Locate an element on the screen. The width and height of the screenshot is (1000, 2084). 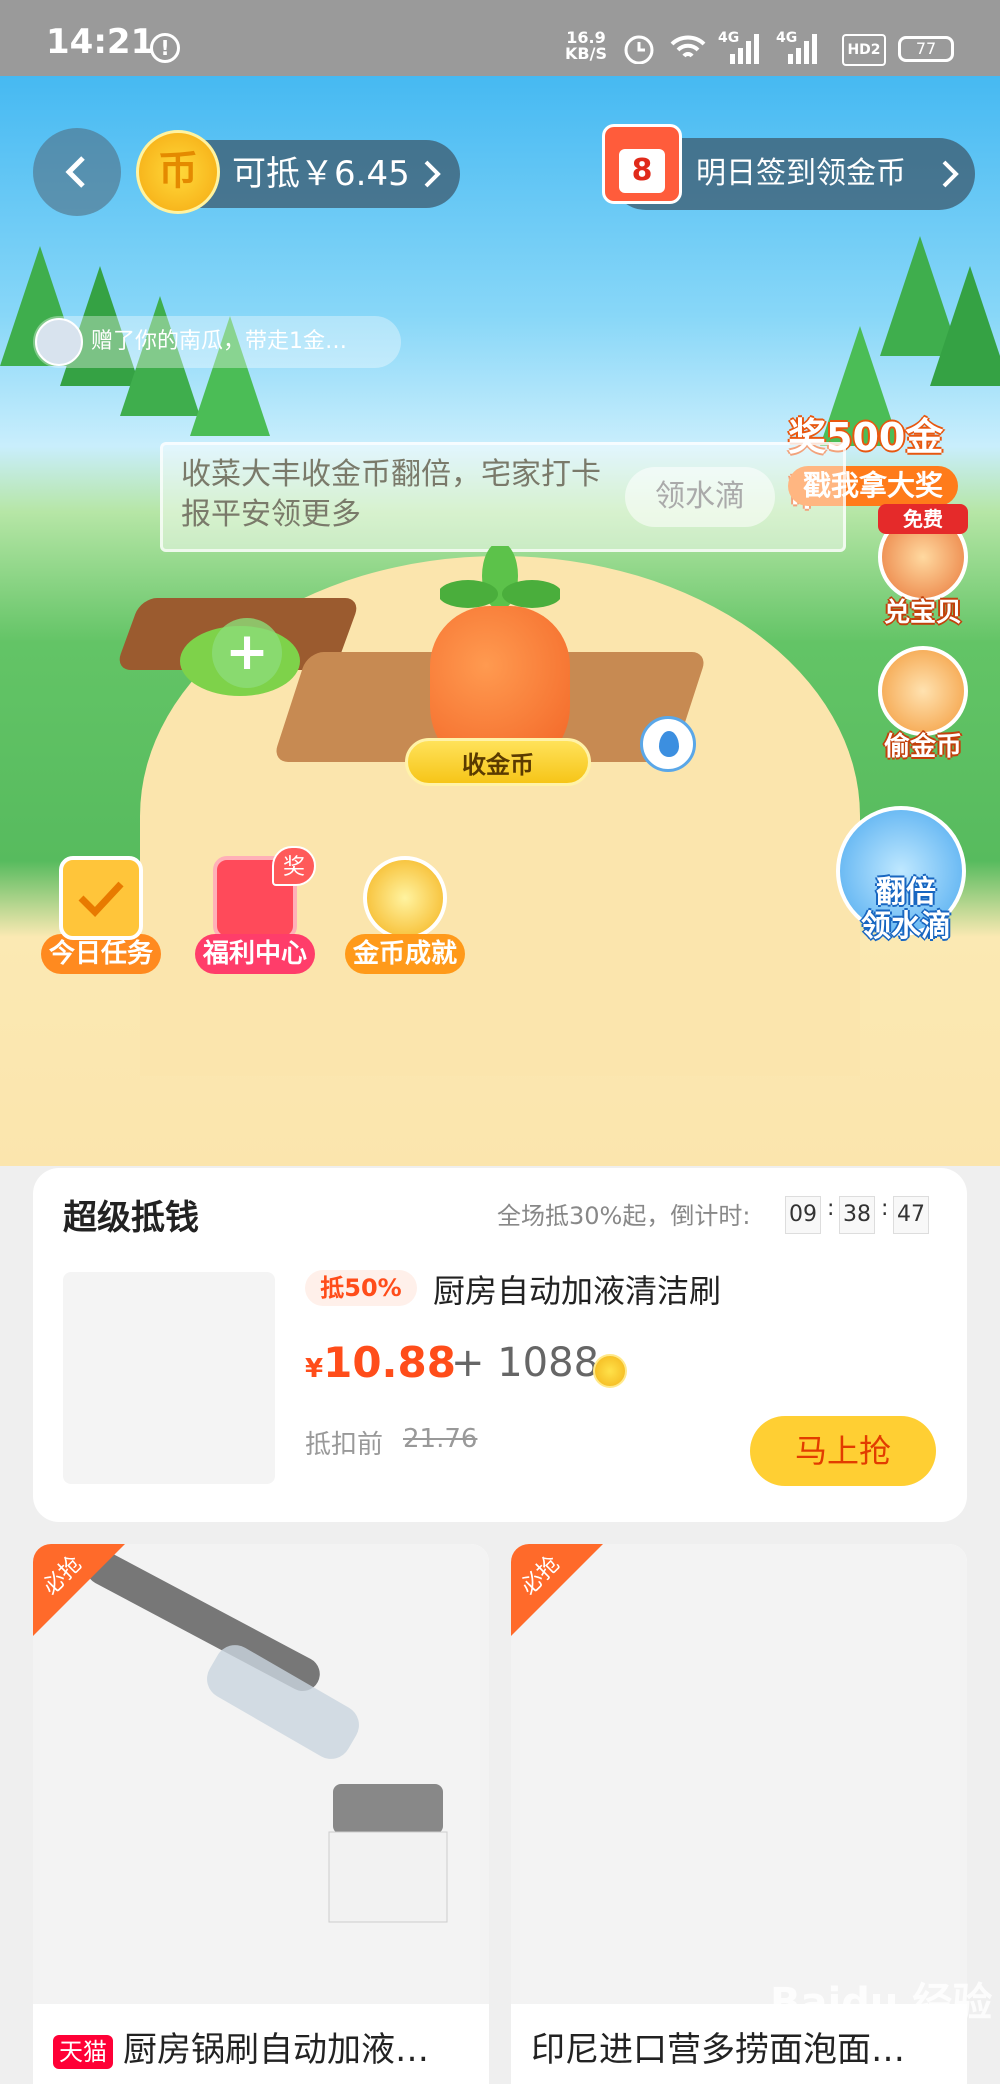
countdown-minutes: 38 is located at coordinates (857, 1215).